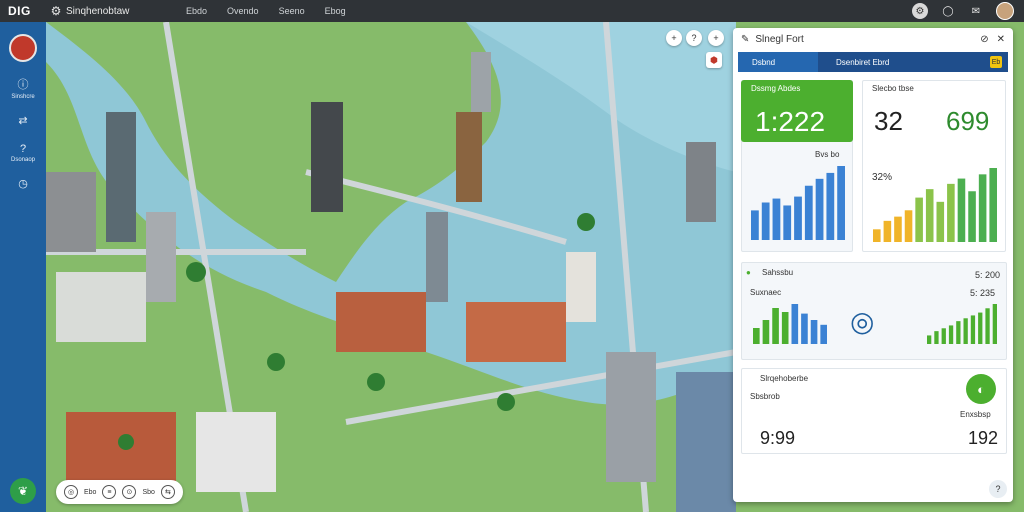 This screenshot has width=1024, height=512. Describe the element at coordinates (23, 160) in the screenshot. I see `sidebar-item-label: Dsonaop` at that location.